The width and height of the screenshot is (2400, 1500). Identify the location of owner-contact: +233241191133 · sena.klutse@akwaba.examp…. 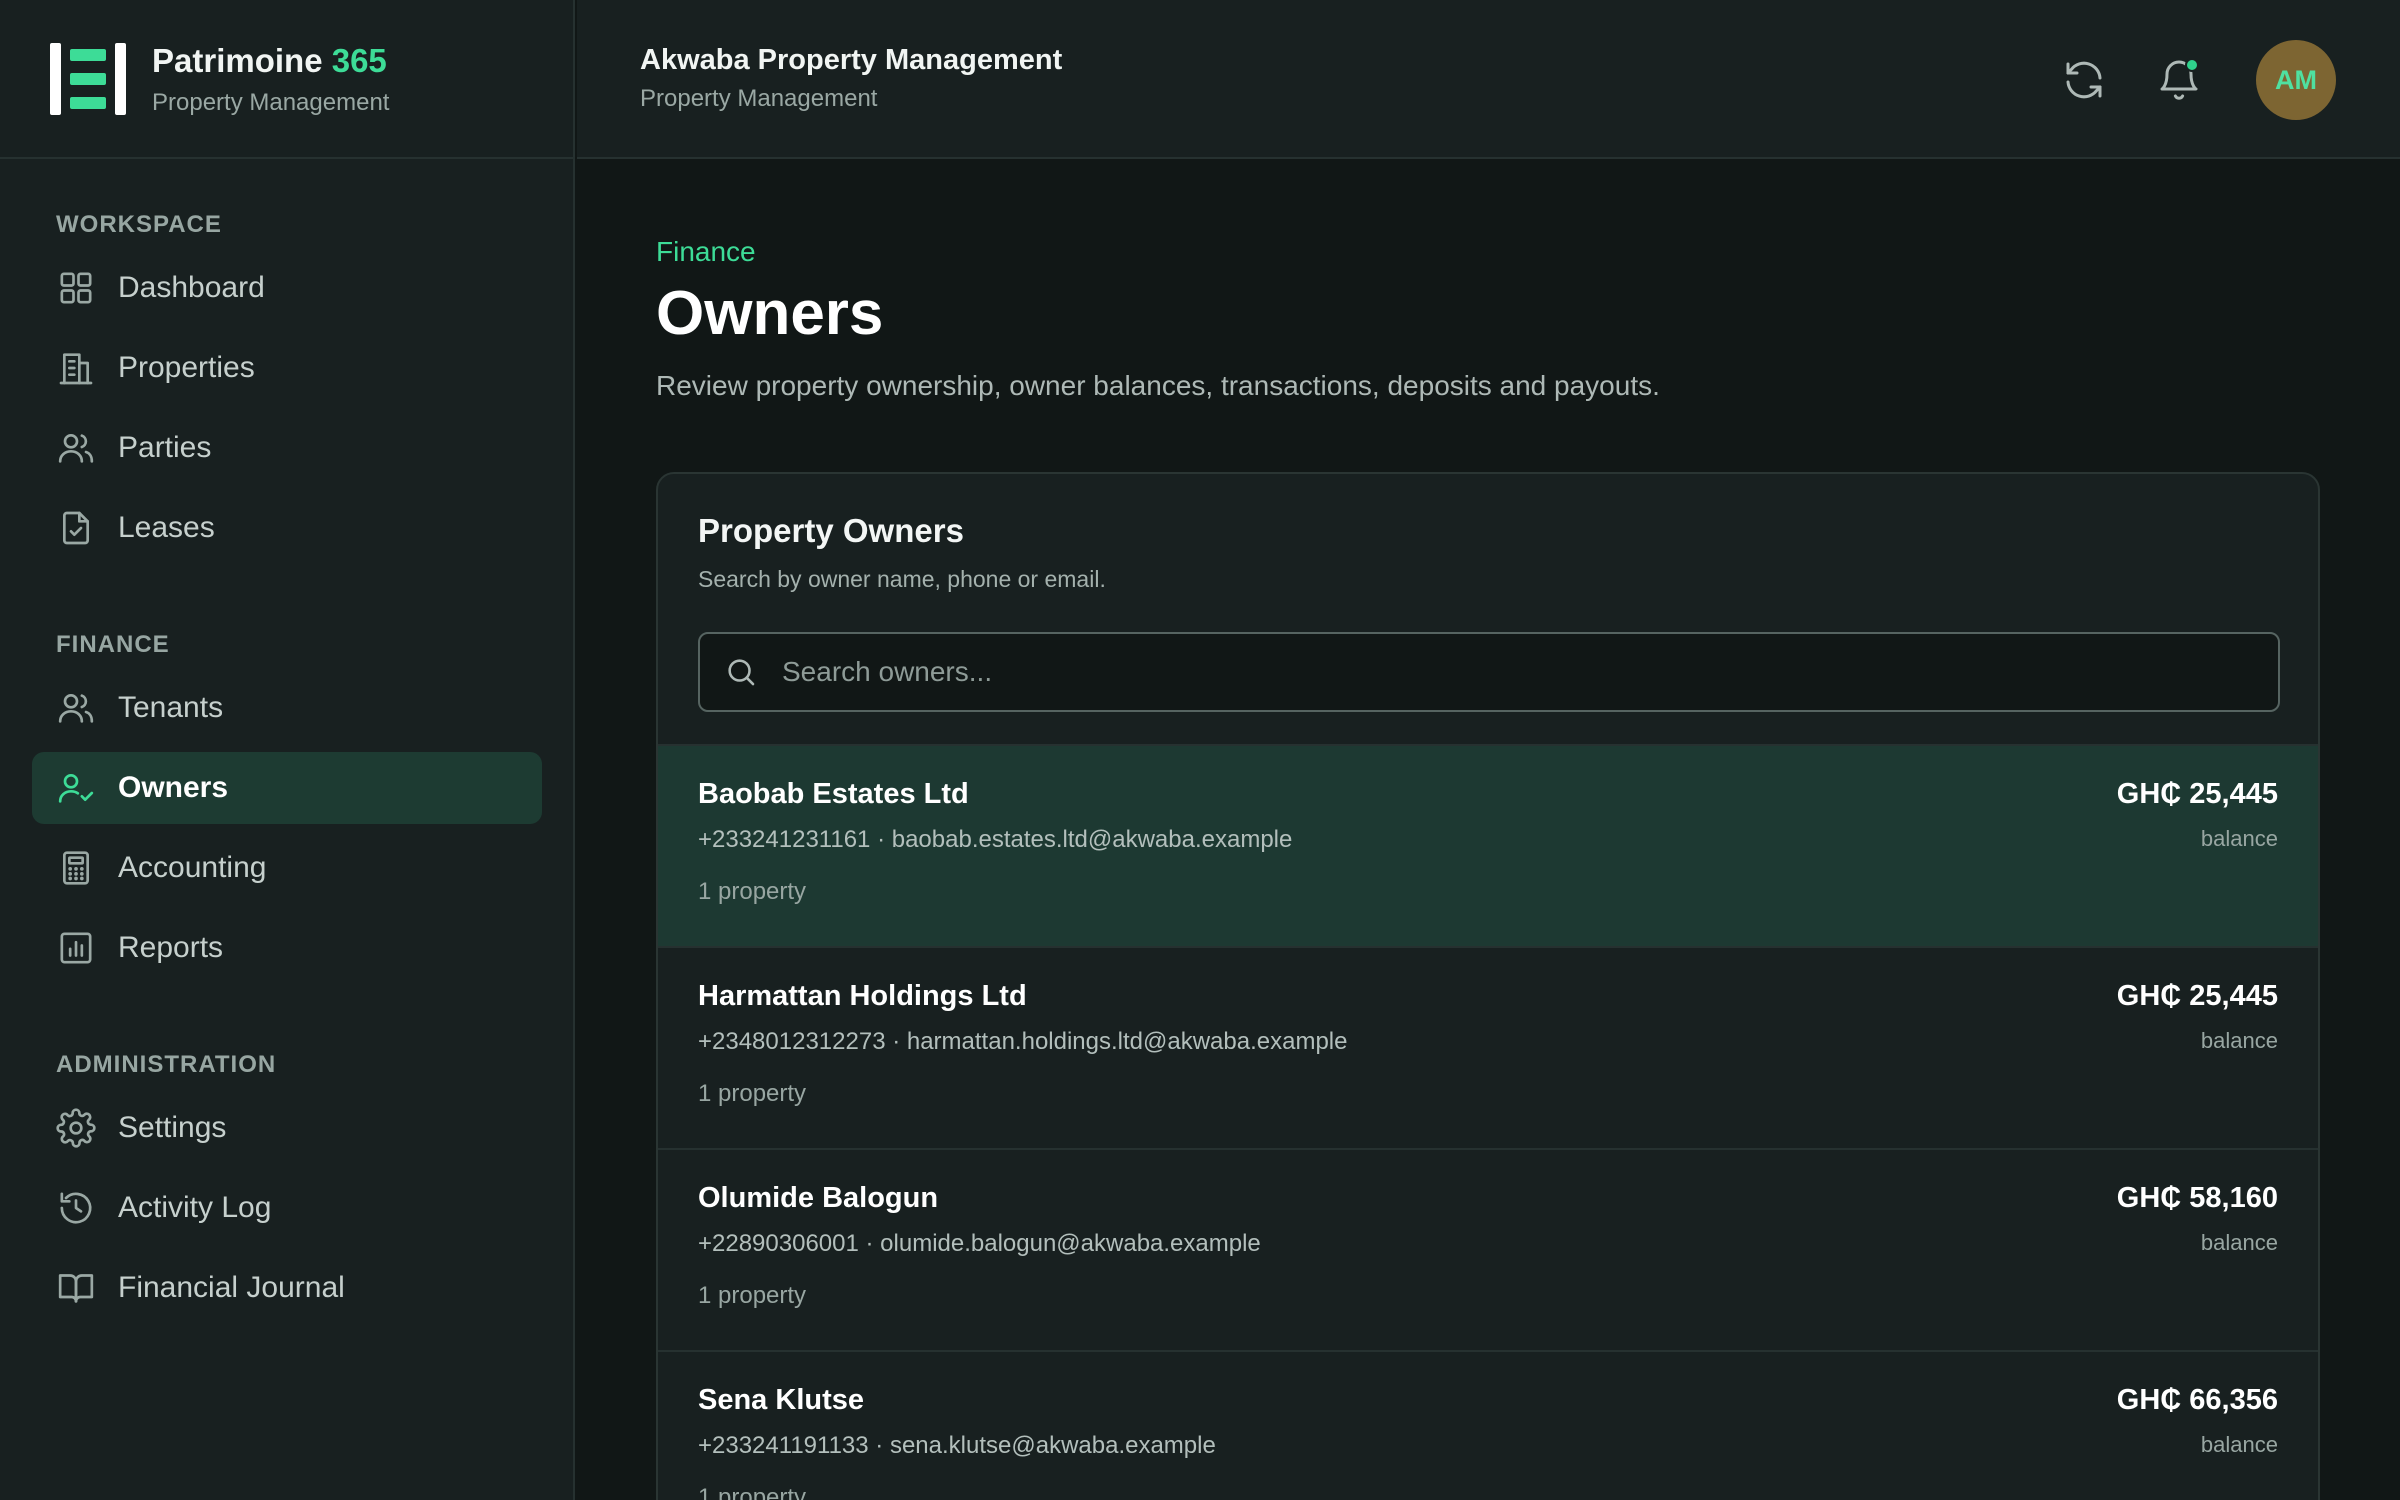
(957, 1445).